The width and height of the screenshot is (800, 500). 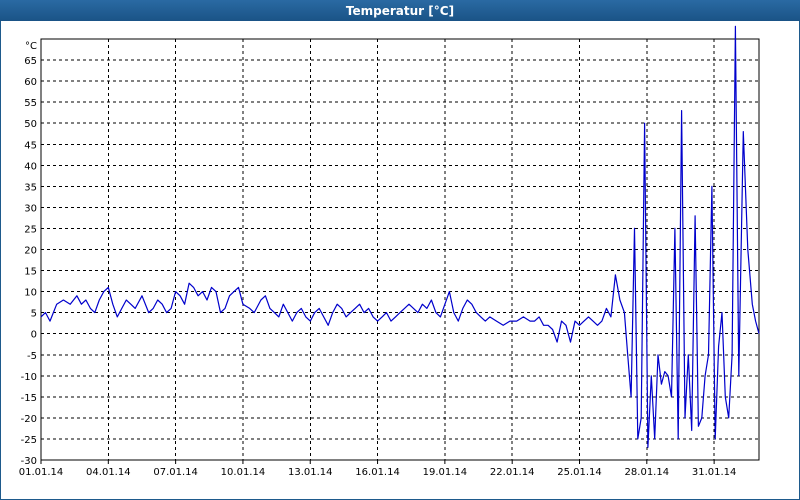 What do you see at coordinates (30, 166) in the screenshot?
I see `y-tick-label: 40` at bounding box center [30, 166].